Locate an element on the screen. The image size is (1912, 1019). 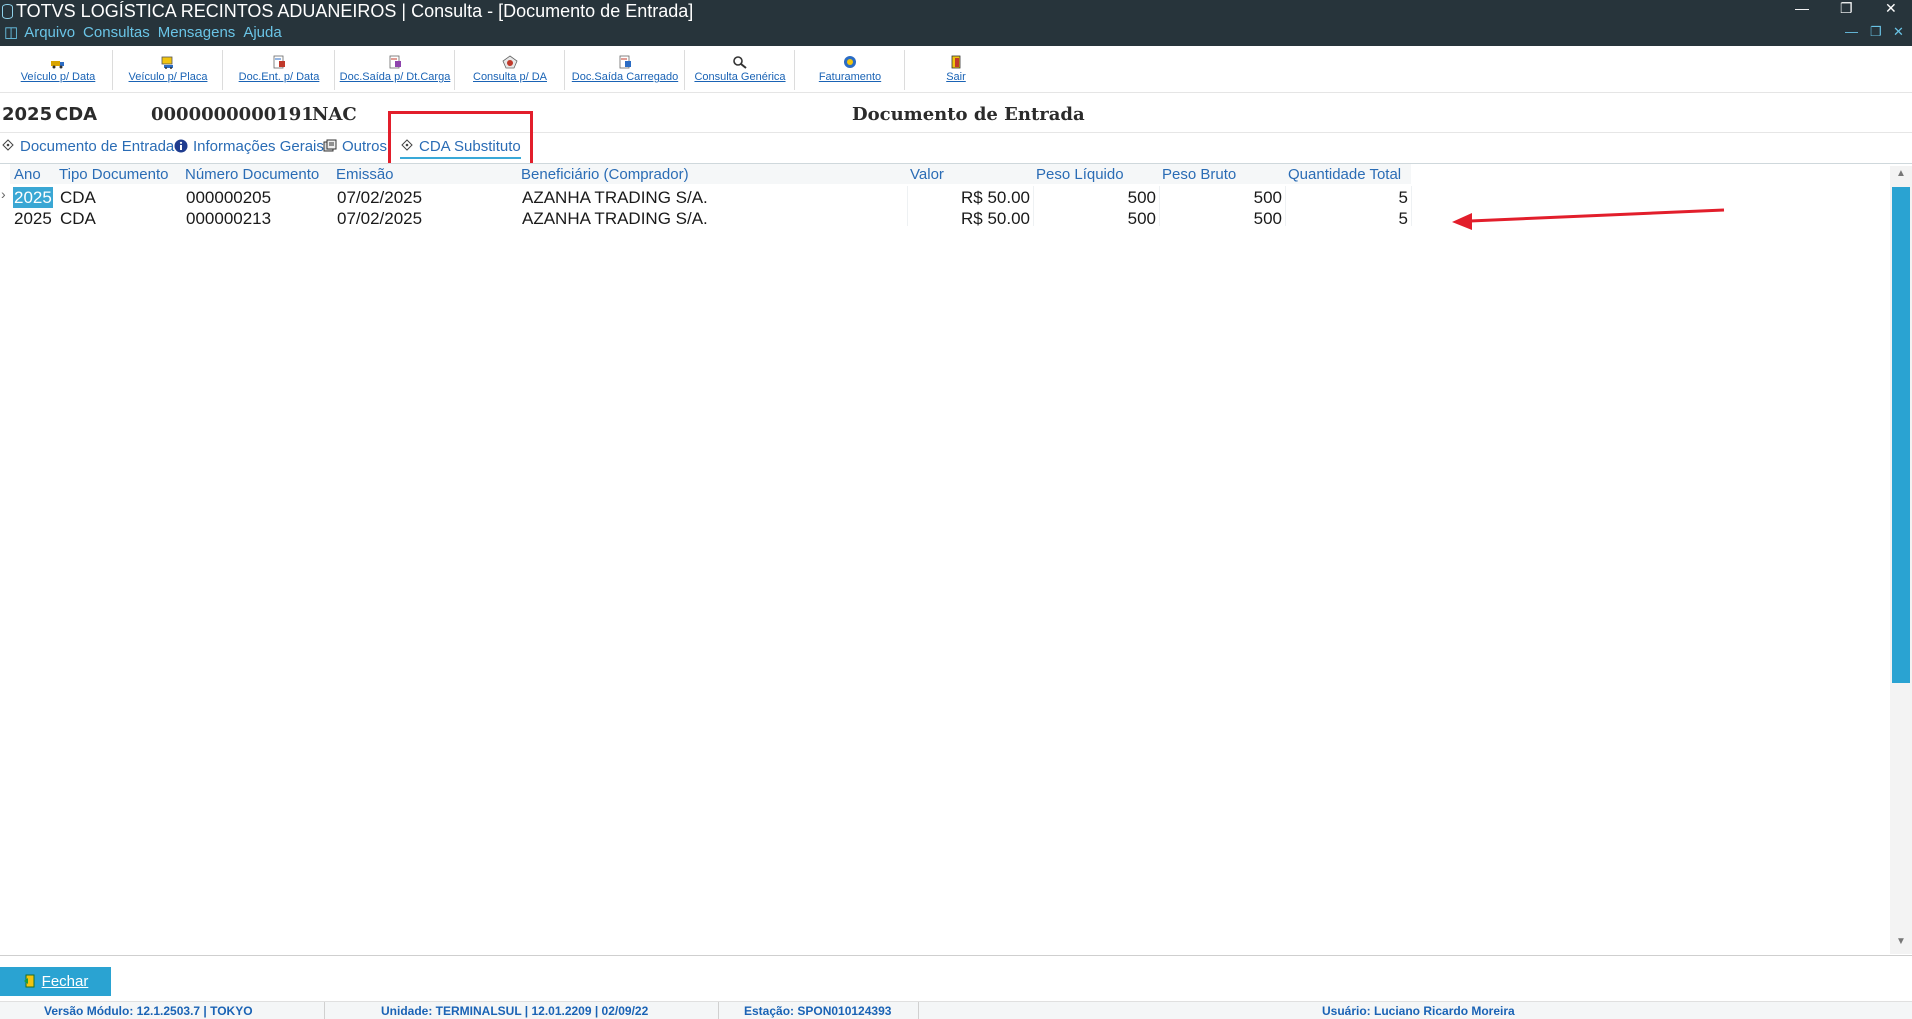
scroll-up-icon: ▲ is located at coordinates (1901, 173).